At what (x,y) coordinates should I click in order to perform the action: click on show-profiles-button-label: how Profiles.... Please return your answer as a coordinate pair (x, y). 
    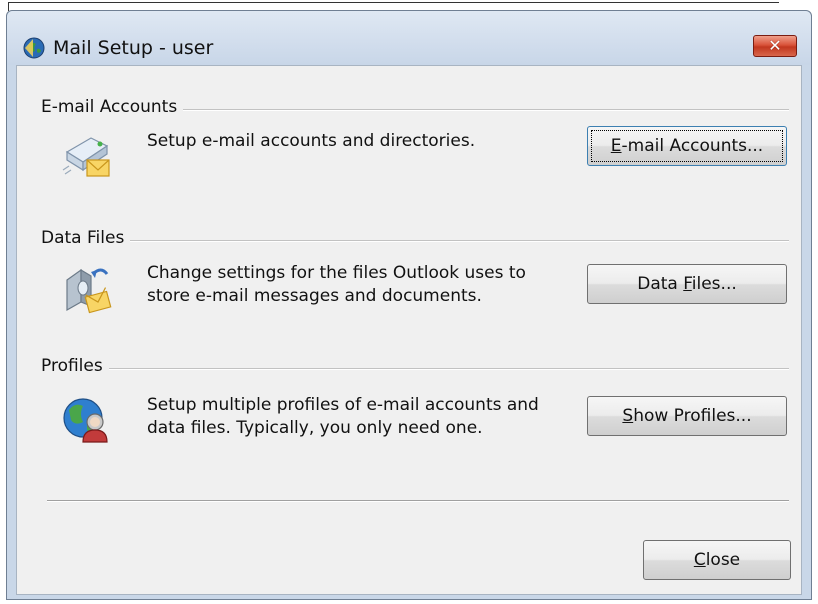
    Looking at the image, I should click on (692, 416).